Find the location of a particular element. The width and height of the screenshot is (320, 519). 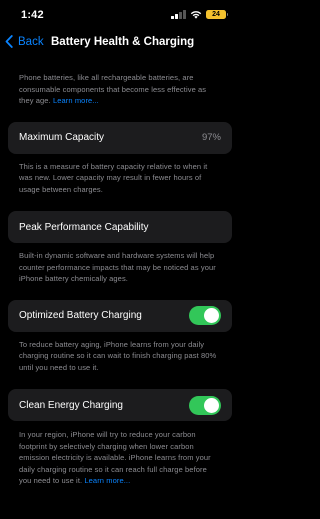

peak-performance-row: Peak Performance Capability is located at coordinates (120, 227).